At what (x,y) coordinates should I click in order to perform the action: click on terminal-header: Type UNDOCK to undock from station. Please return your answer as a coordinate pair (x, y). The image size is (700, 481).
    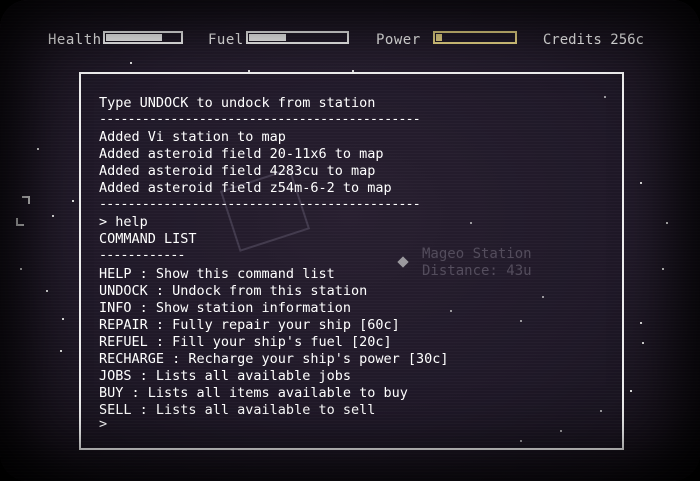
    Looking at the image, I should click on (237, 103).